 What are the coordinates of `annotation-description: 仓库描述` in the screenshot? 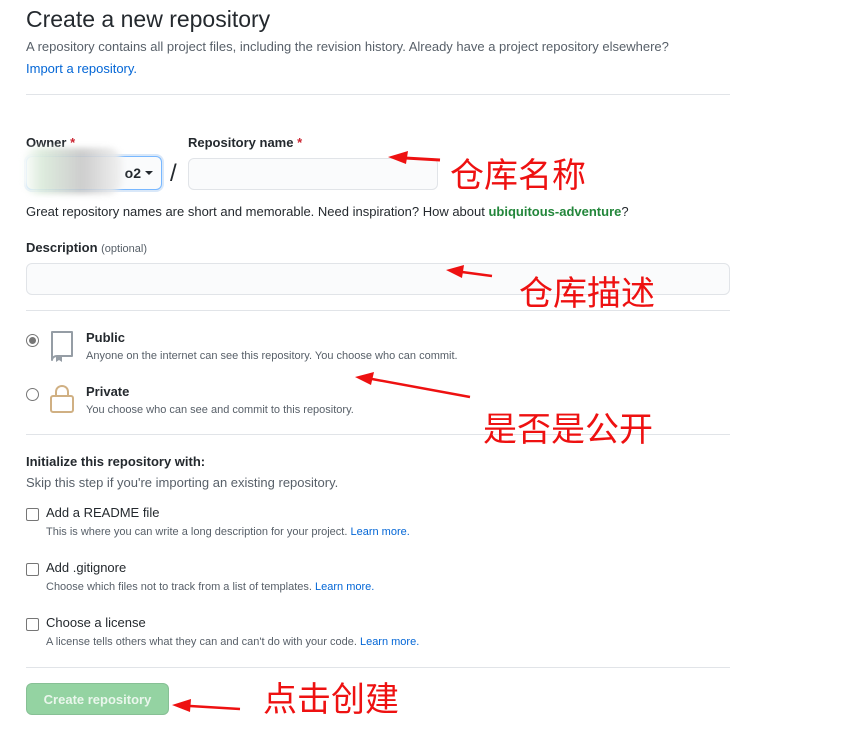 It's located at (587, 294).